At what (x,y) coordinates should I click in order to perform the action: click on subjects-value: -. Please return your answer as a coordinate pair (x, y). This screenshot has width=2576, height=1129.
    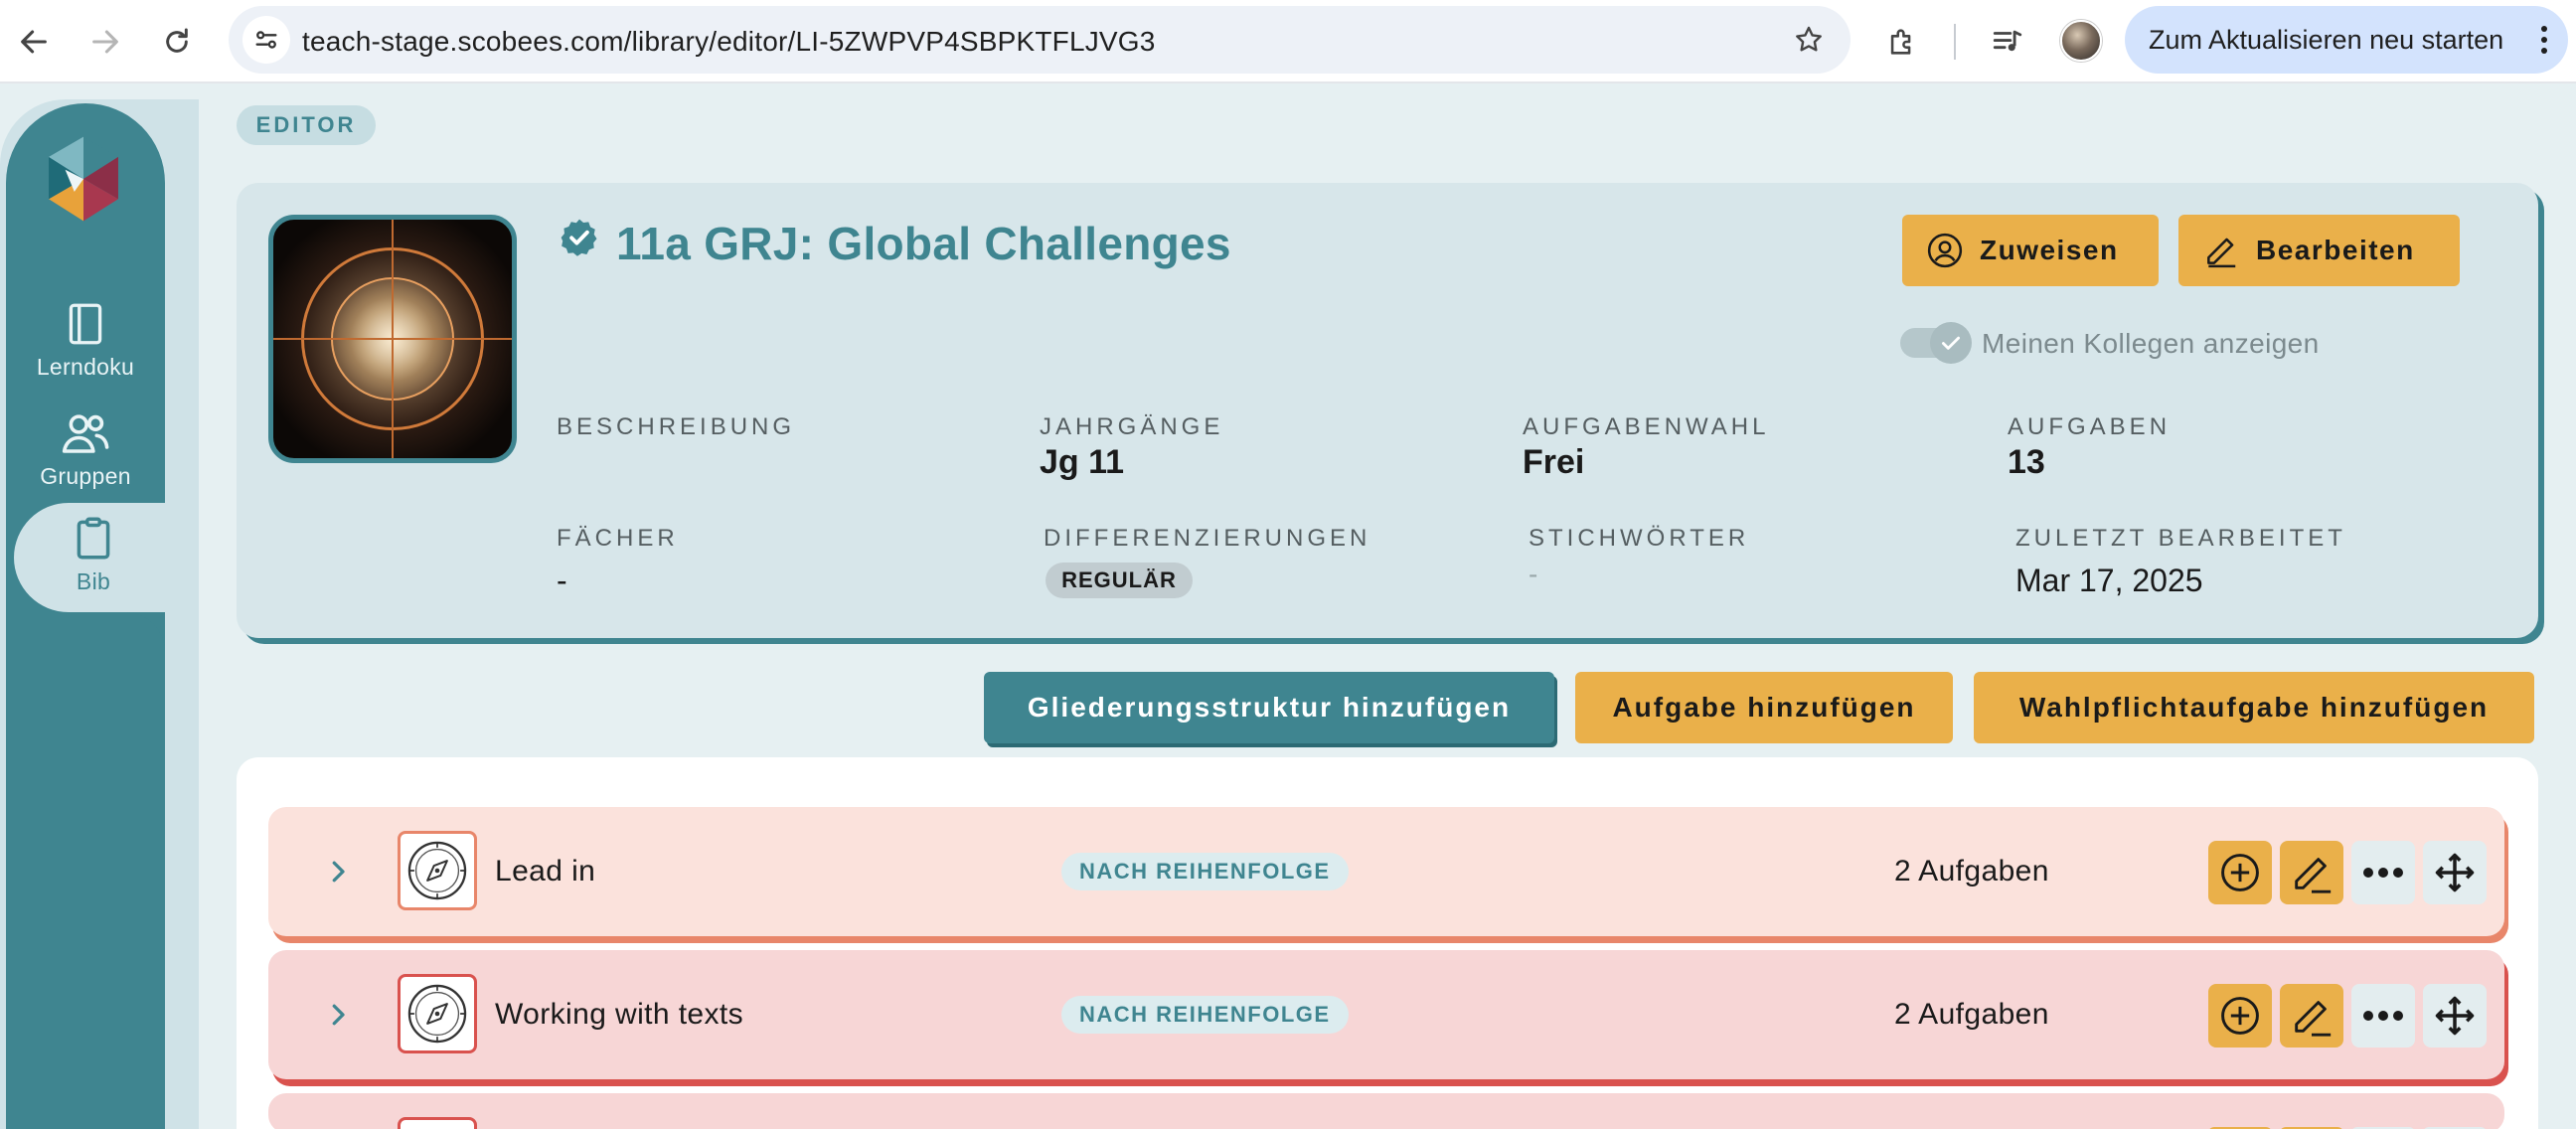
    Looking at the image, I should click on (562, 580).